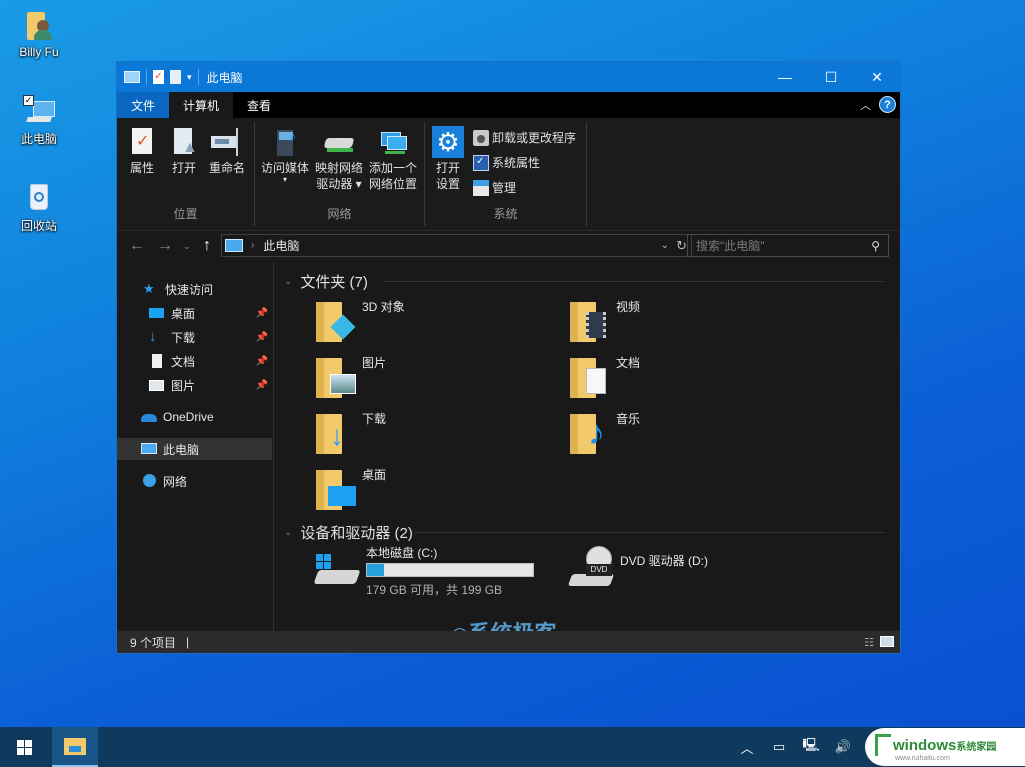  I want to click on back-button: ←, so click(137, 246).